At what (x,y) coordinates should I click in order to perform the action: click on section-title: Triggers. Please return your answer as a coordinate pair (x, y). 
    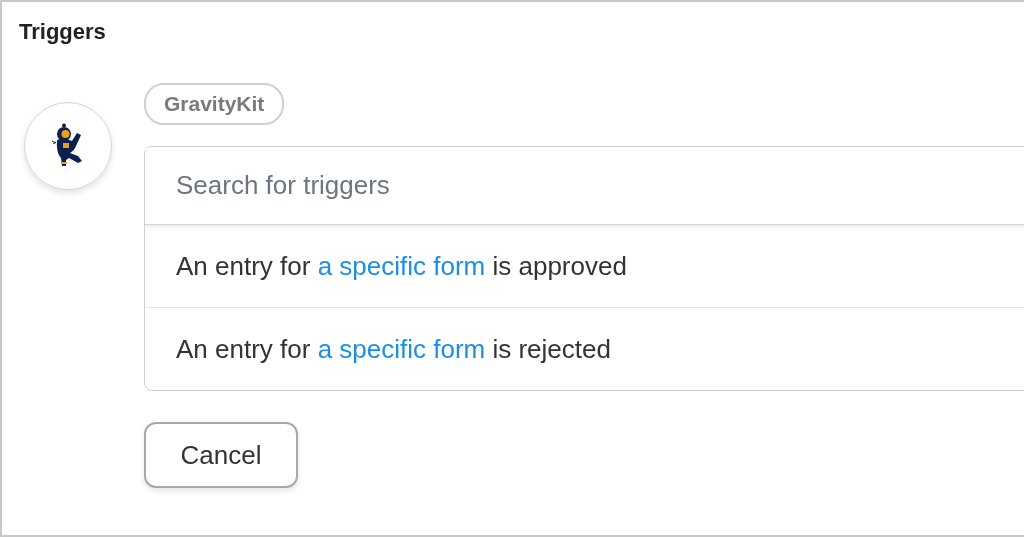
    Looking at the image, I should click on (62, 32).